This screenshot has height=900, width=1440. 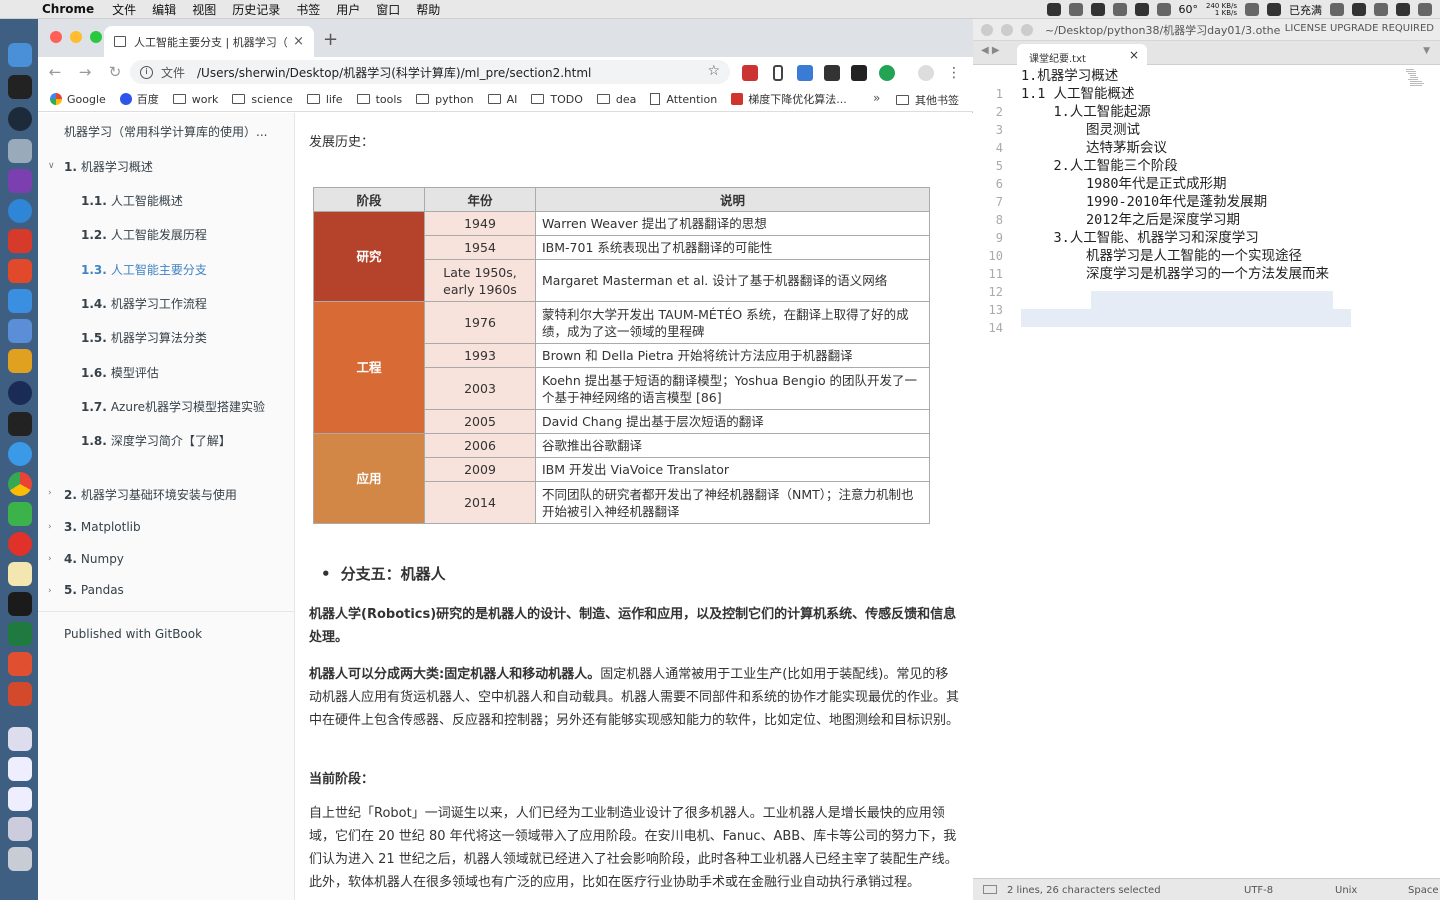 I want to click on menu-window: 窗口, so click(x=388, y=9).